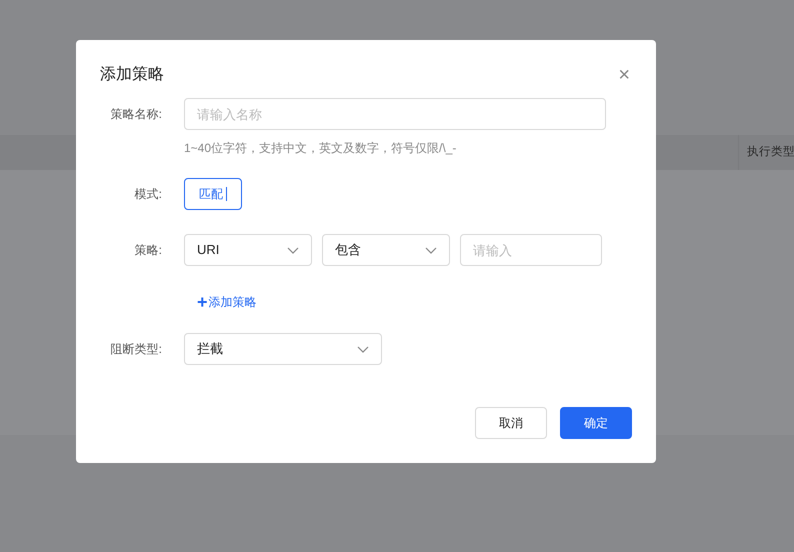 The width and height of the screenshot is (794, 552). I want to click on field-label: 模式:, so click(148, 194).